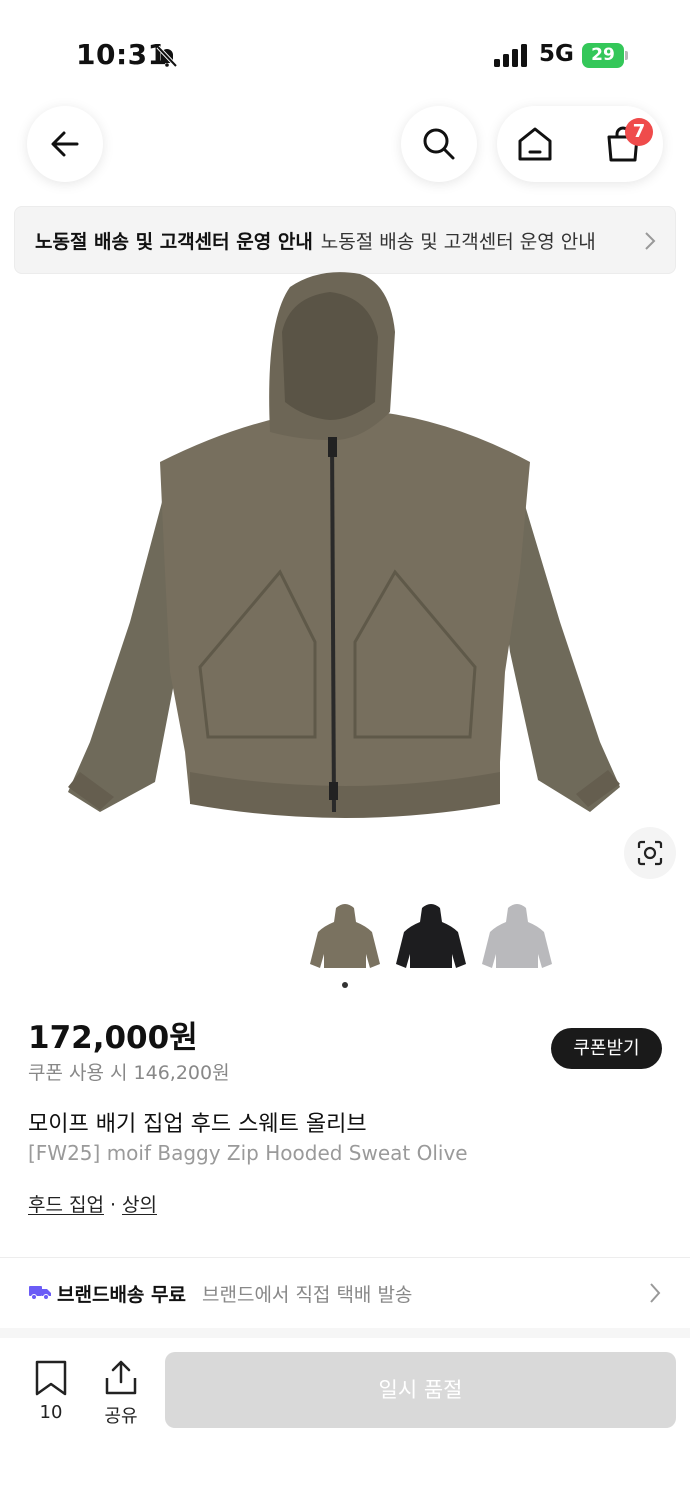 Image resolution: width=690 pixels, height=1500 pixels. I want to click on search-icon, so click(439, 144).